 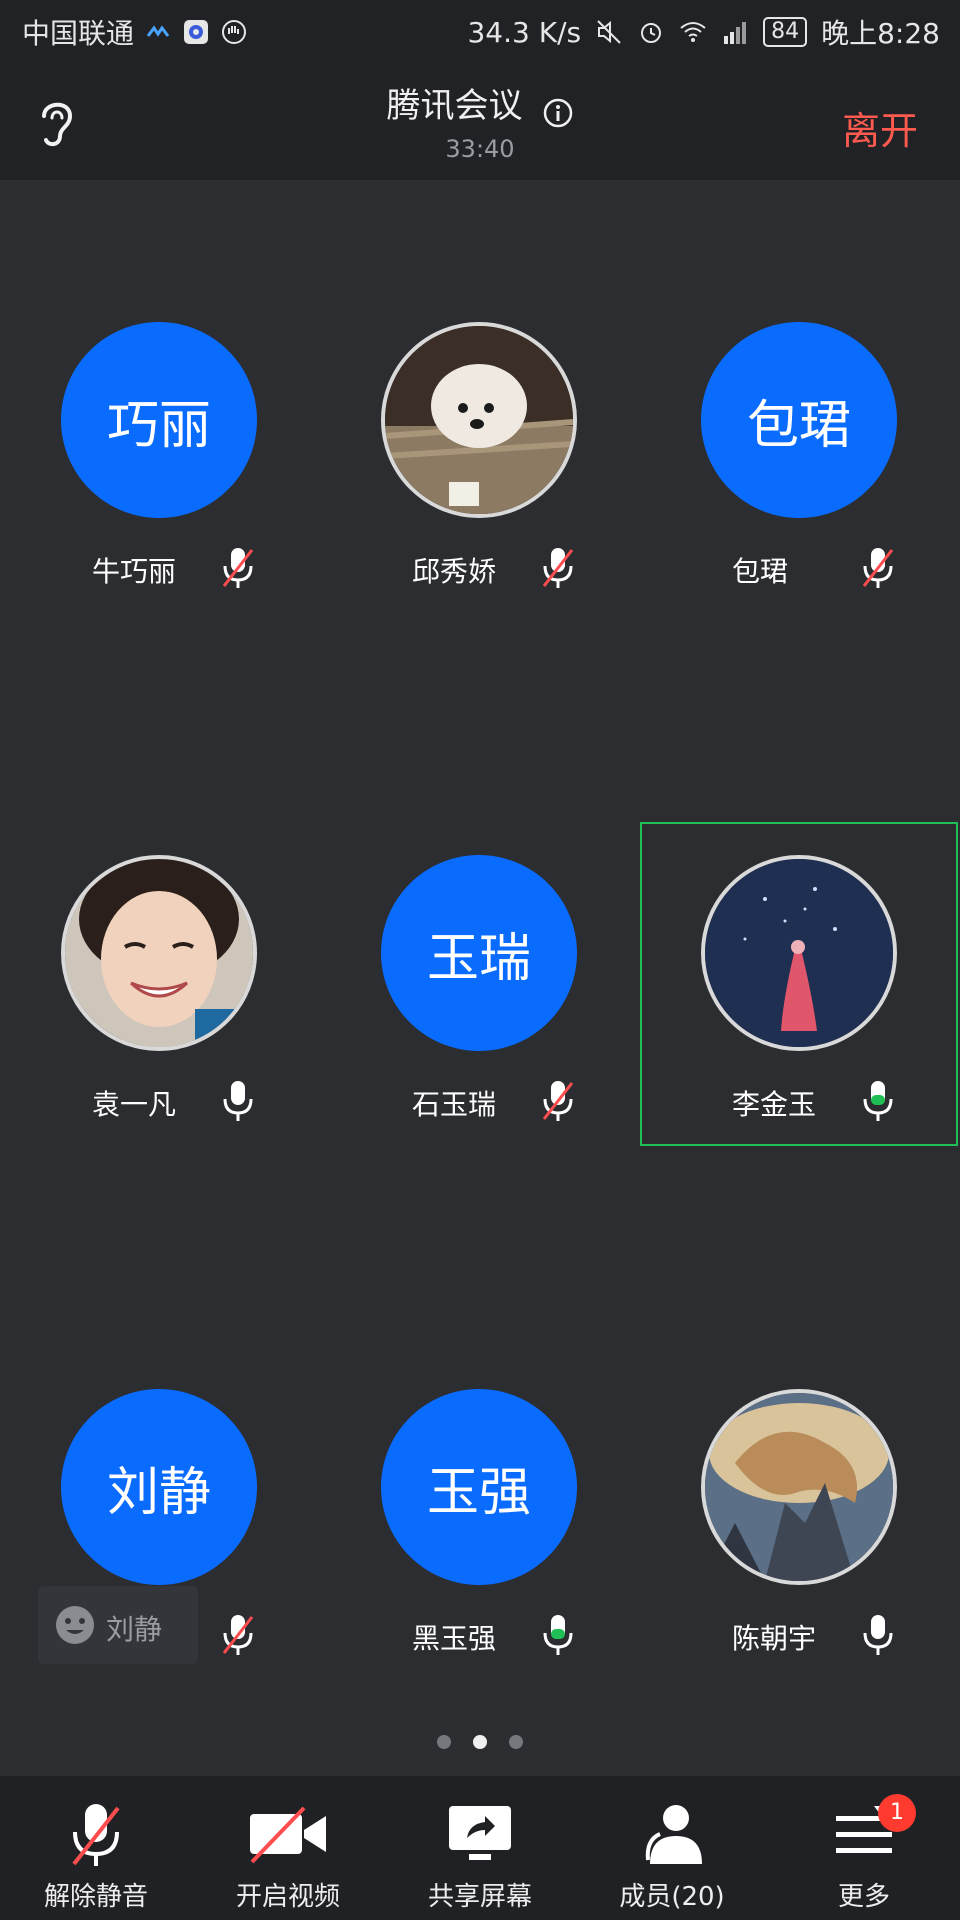 I want to click on dog-photo-icon, so click(x=479, y=420).